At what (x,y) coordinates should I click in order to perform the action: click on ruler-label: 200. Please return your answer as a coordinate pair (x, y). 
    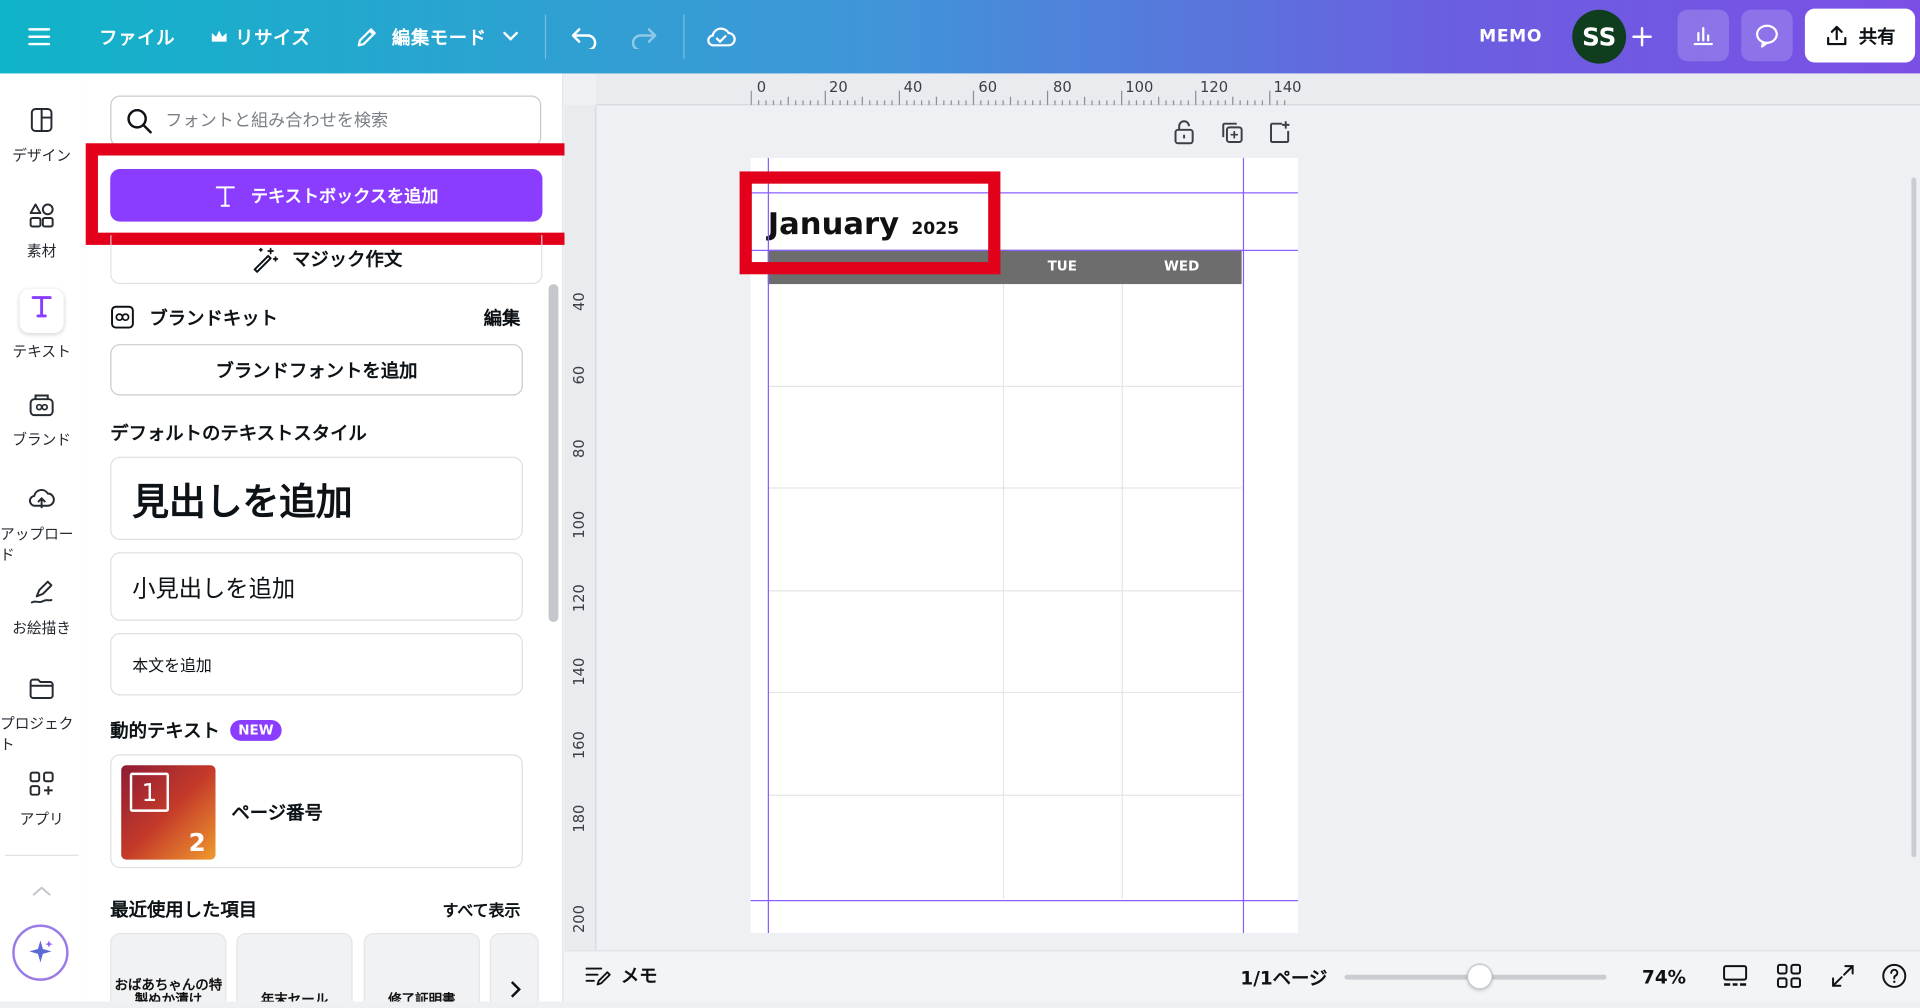
    Looking at the image, I should click on (579, 919).